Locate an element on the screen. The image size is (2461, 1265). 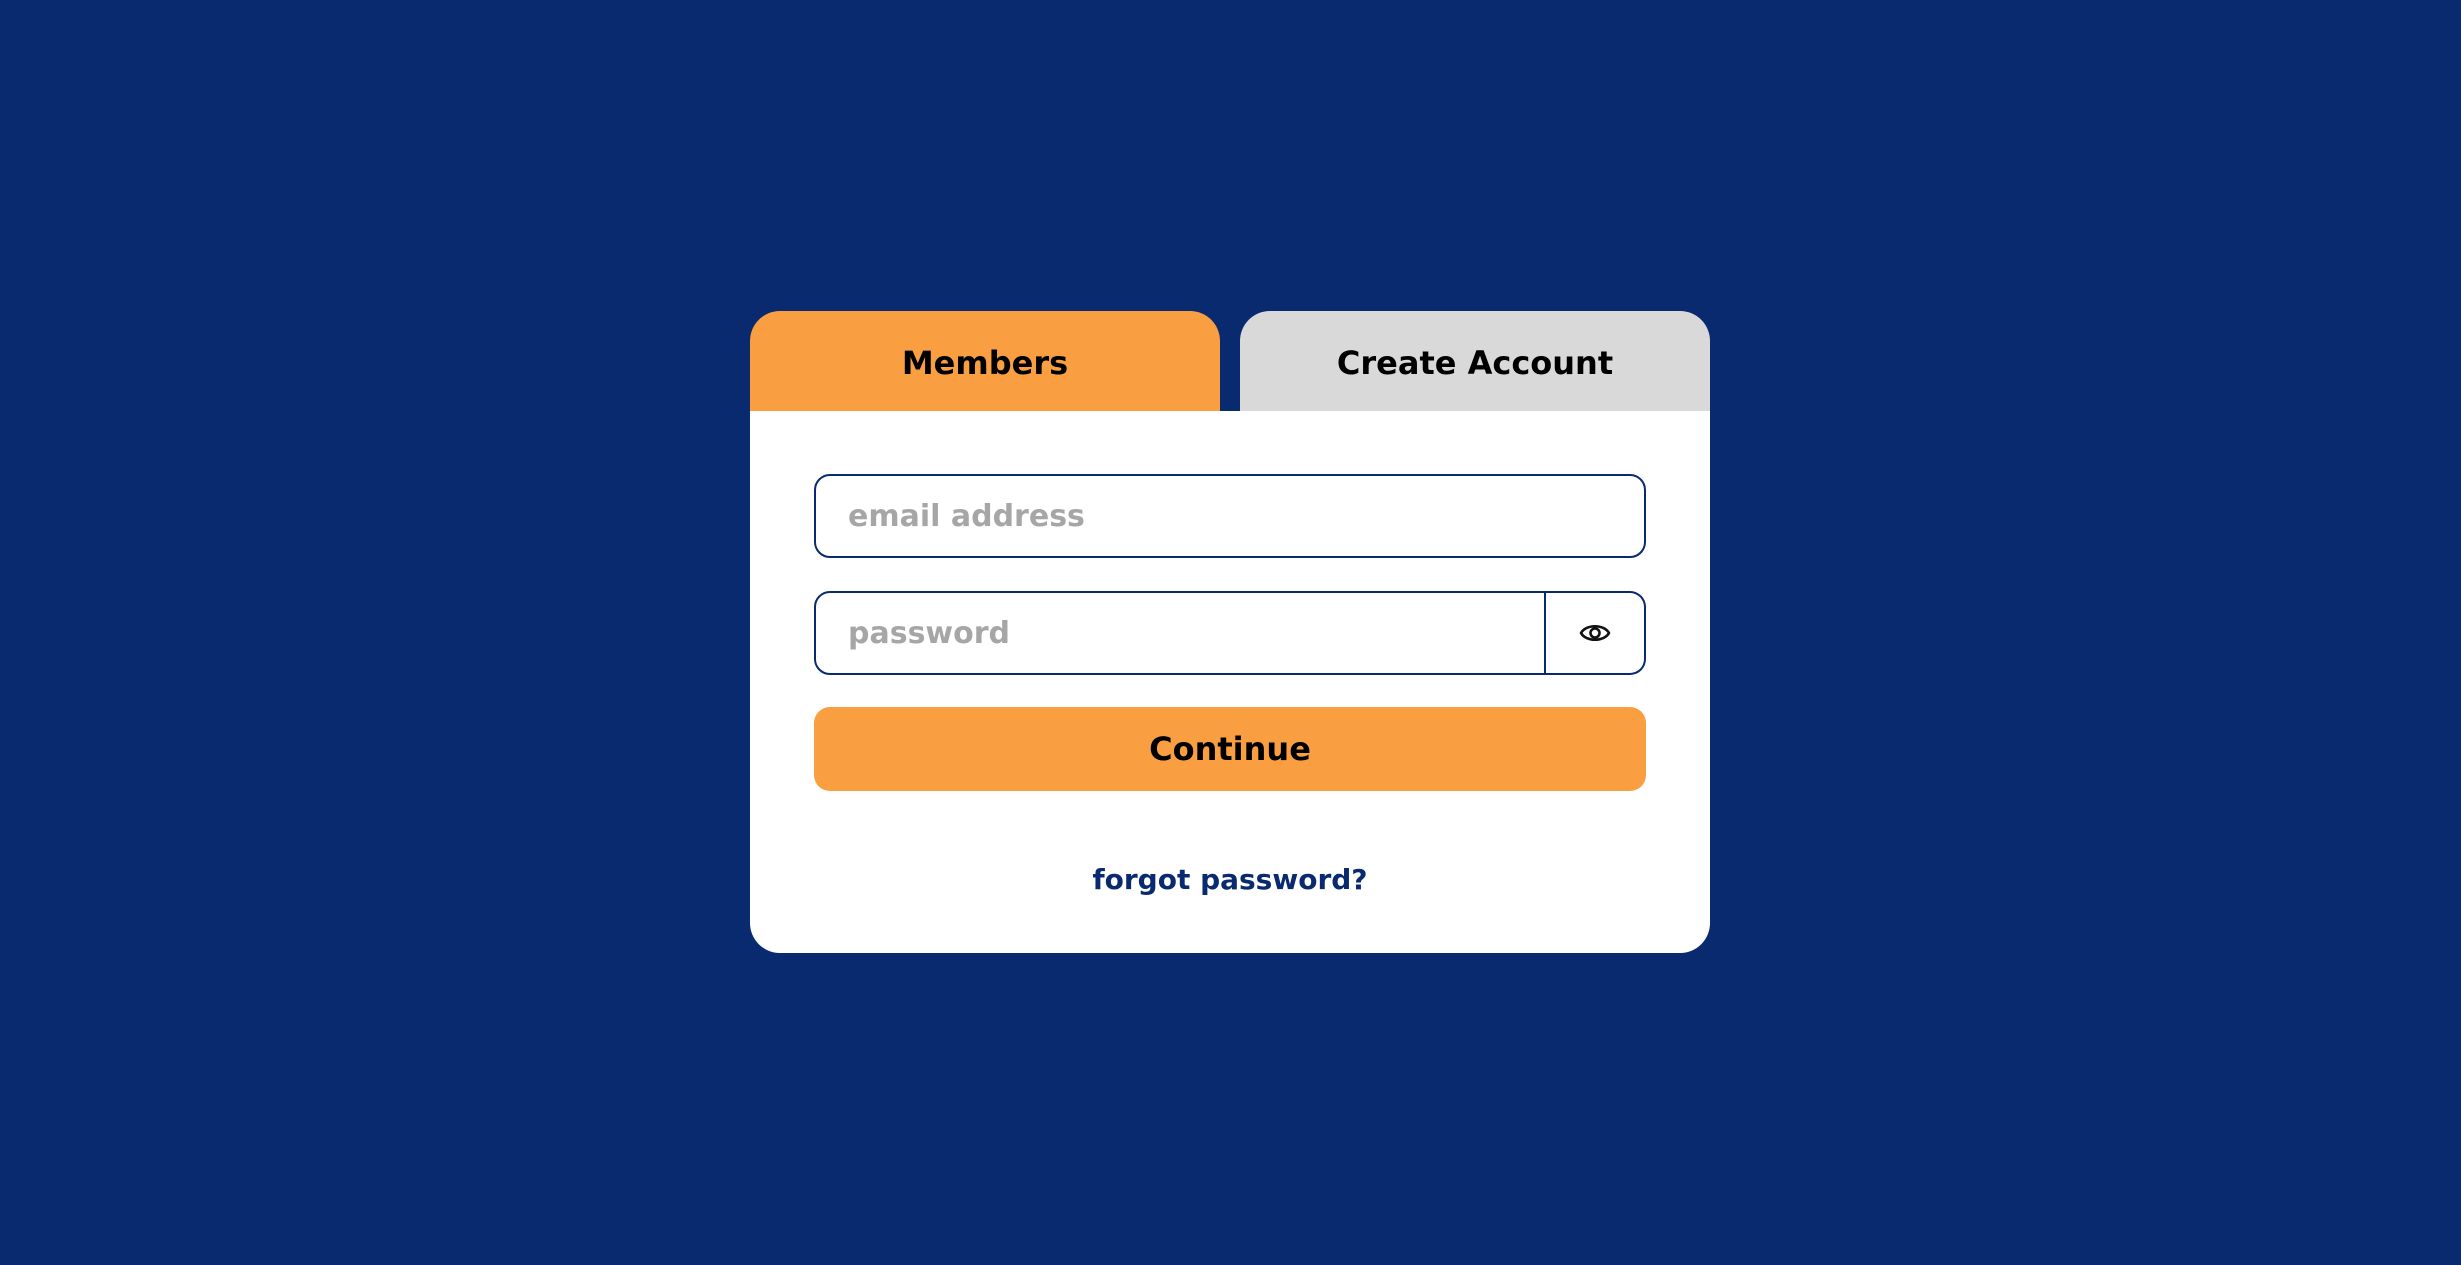
email-field-container is located at coordinates (1230, 516).